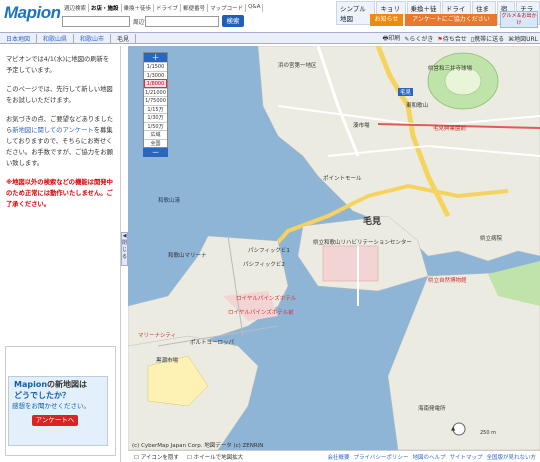  I want to click on map-label: 県立自然博物館, so click(447, 281).